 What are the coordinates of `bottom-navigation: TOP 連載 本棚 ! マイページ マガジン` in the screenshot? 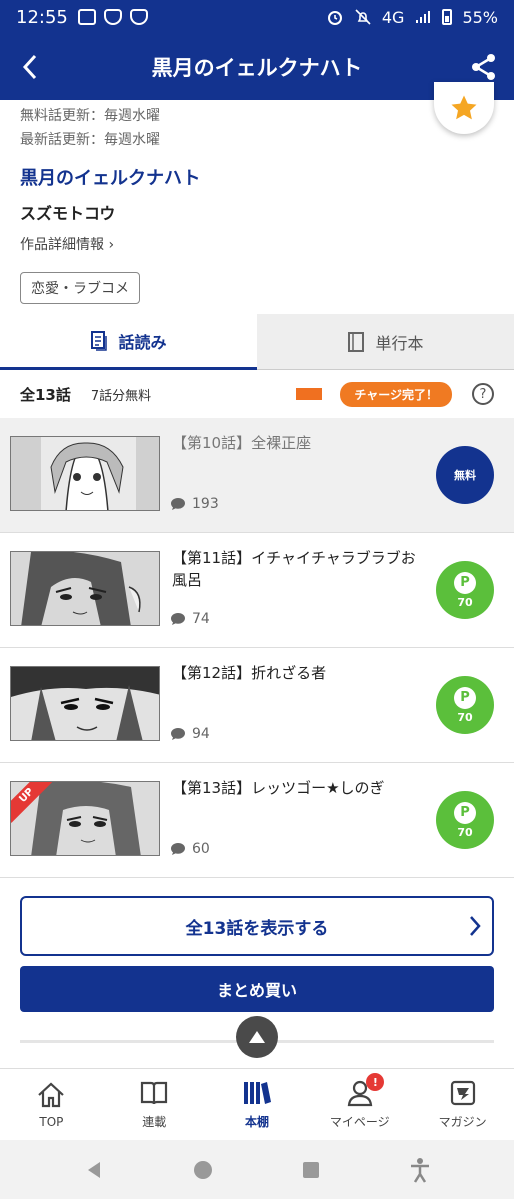 It's located at (257, 1104).